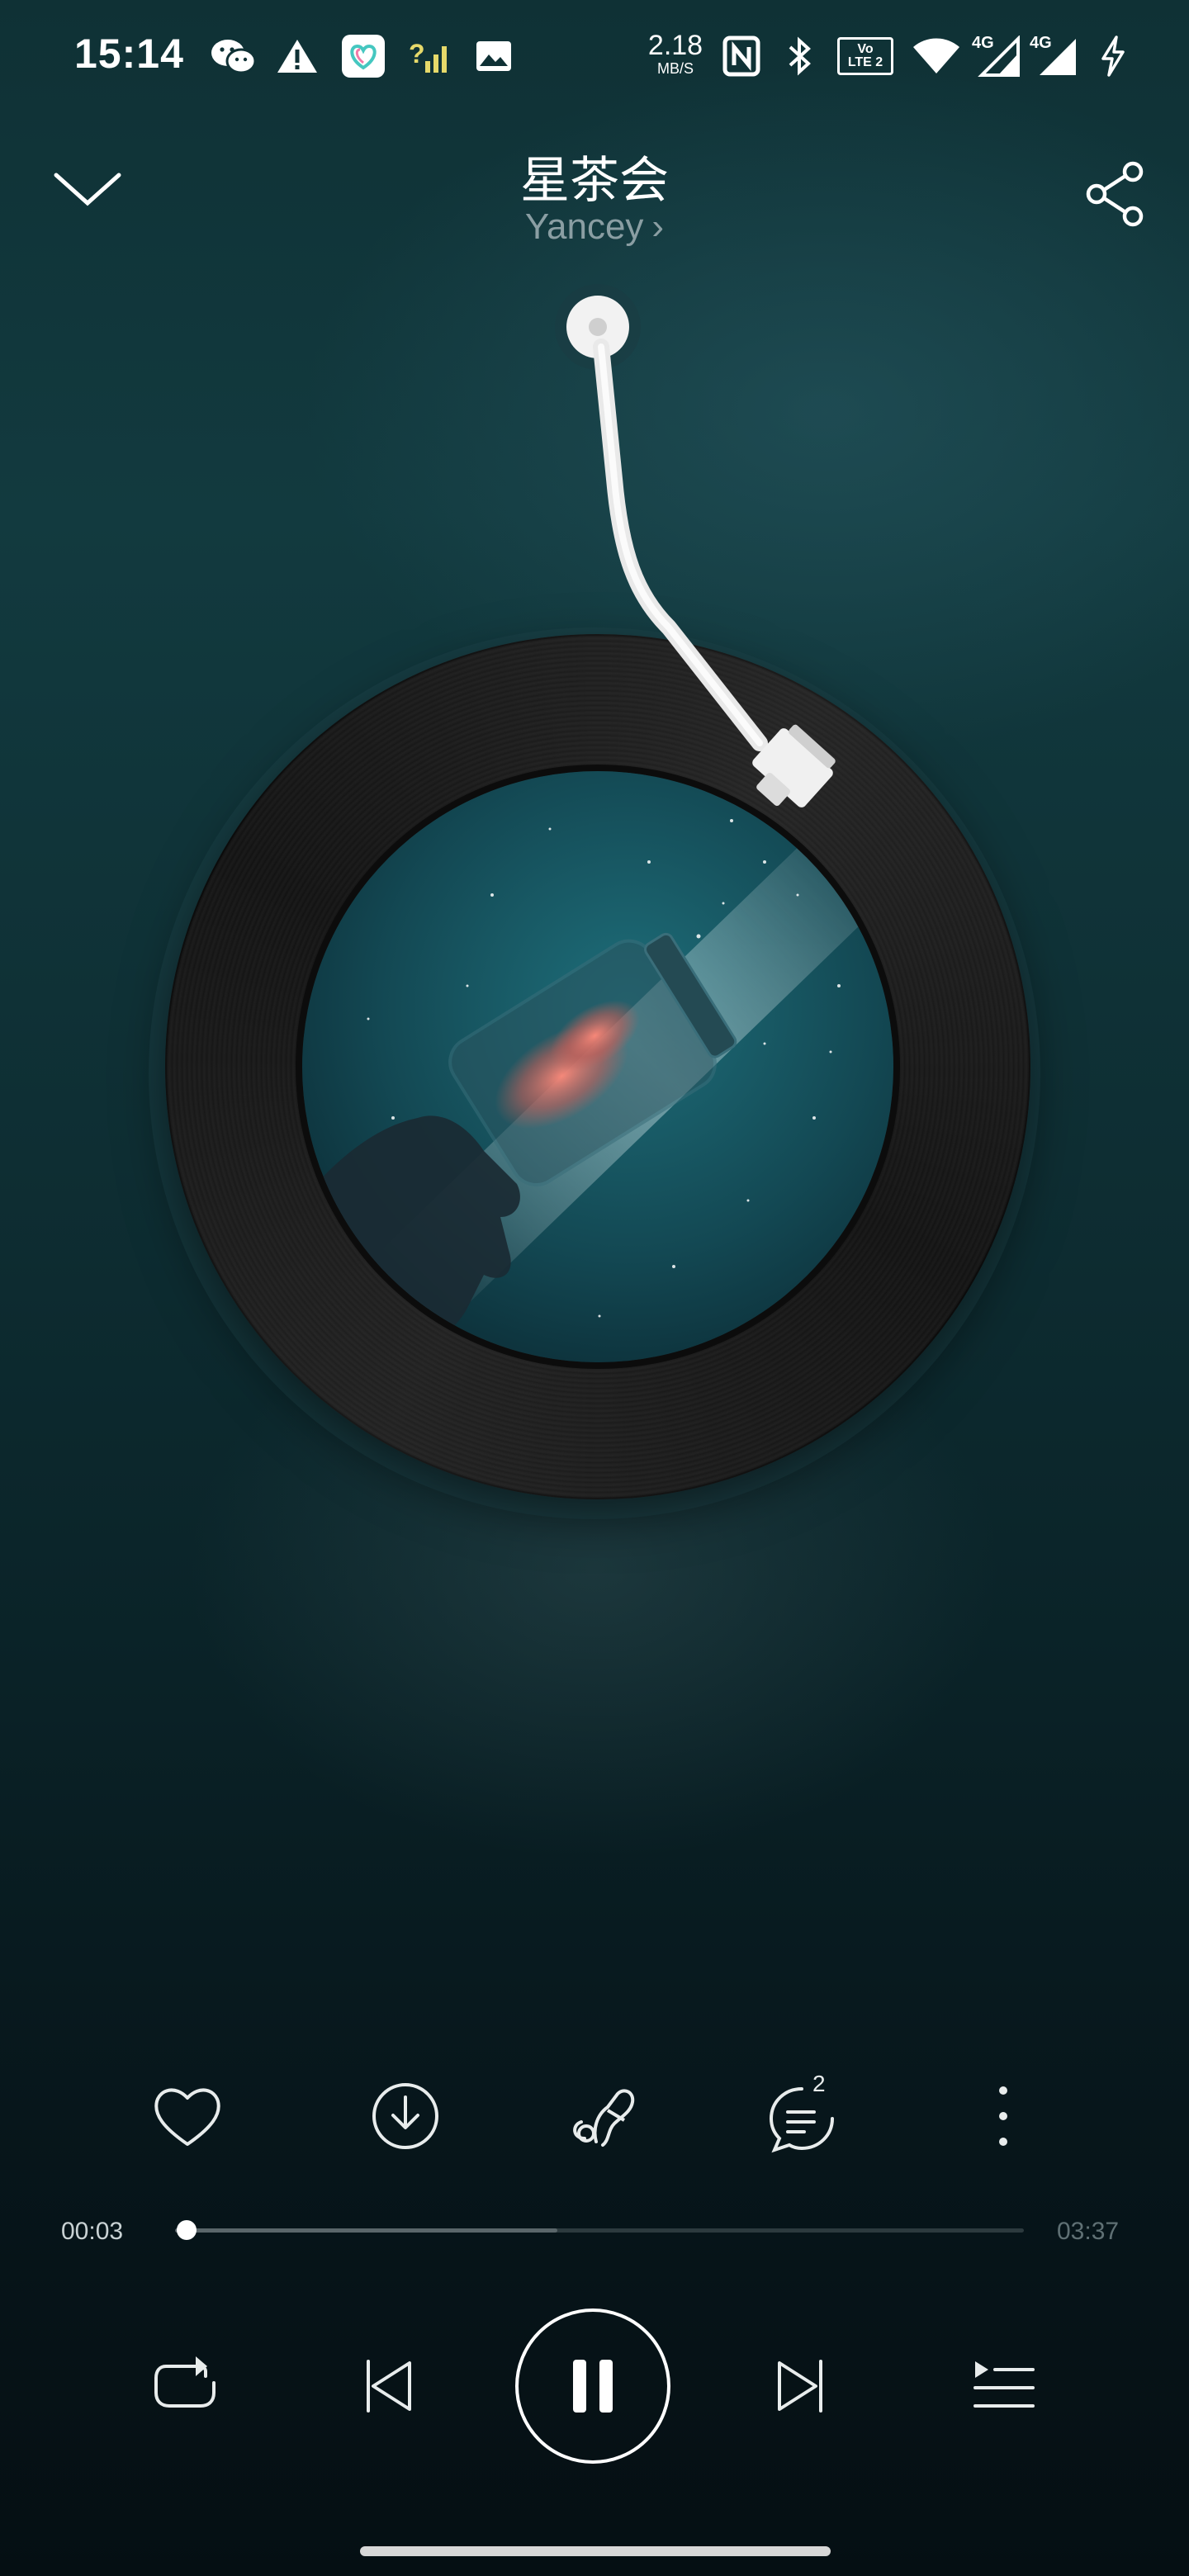 The width and height of the screenshot is (1189, 2576). I want to click on share-button, so click(1114, 194).